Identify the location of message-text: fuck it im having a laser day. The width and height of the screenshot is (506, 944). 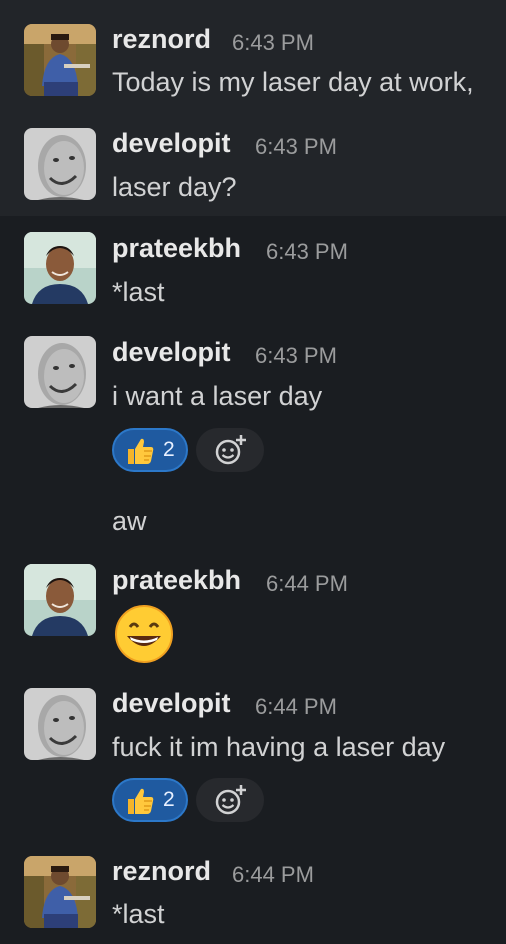
(279, 747).